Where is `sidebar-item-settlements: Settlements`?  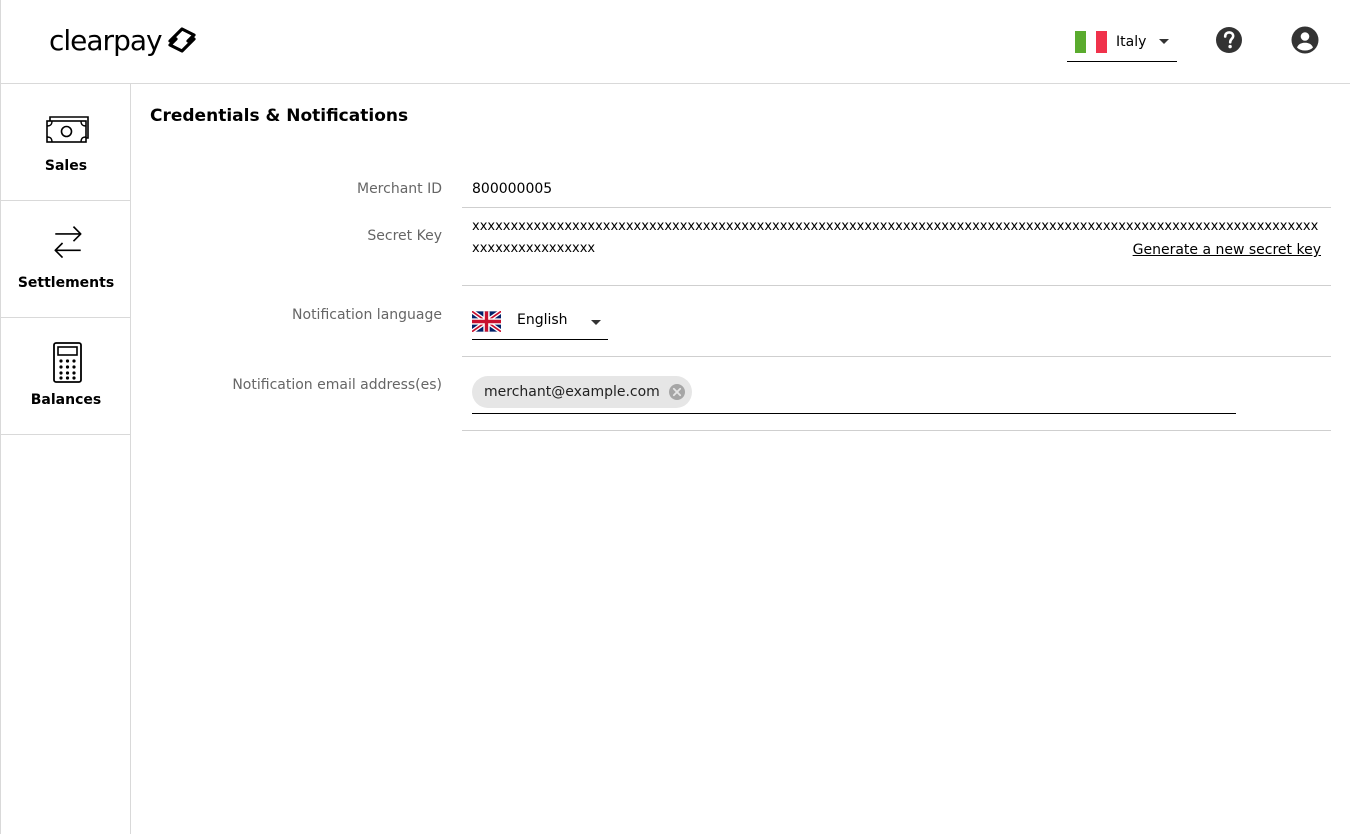
sidebar-item-settlements: Settlements is located at coordinates (66, 259).